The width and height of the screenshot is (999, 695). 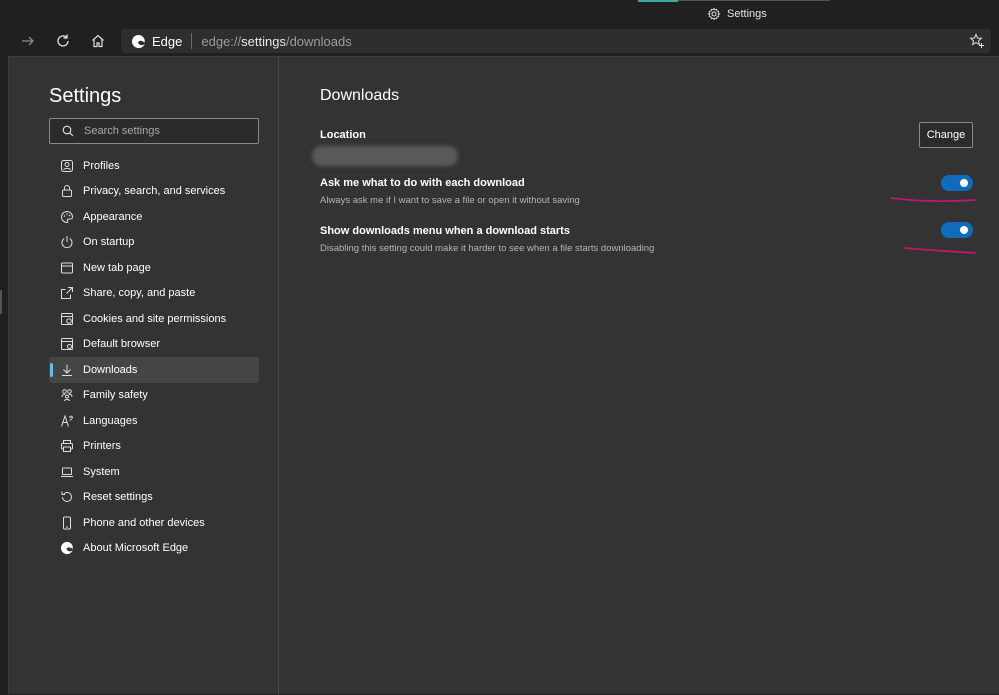 What do you see at coordinates (385, 156) in the screenshot?
I see `redacted-location-path` at bounding box center [385, 156].